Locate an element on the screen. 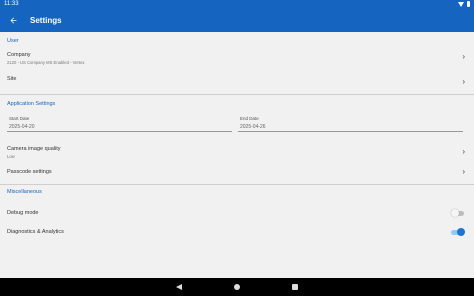  section-header-misc: Miscellaneous is located at coordinates (24, 192).